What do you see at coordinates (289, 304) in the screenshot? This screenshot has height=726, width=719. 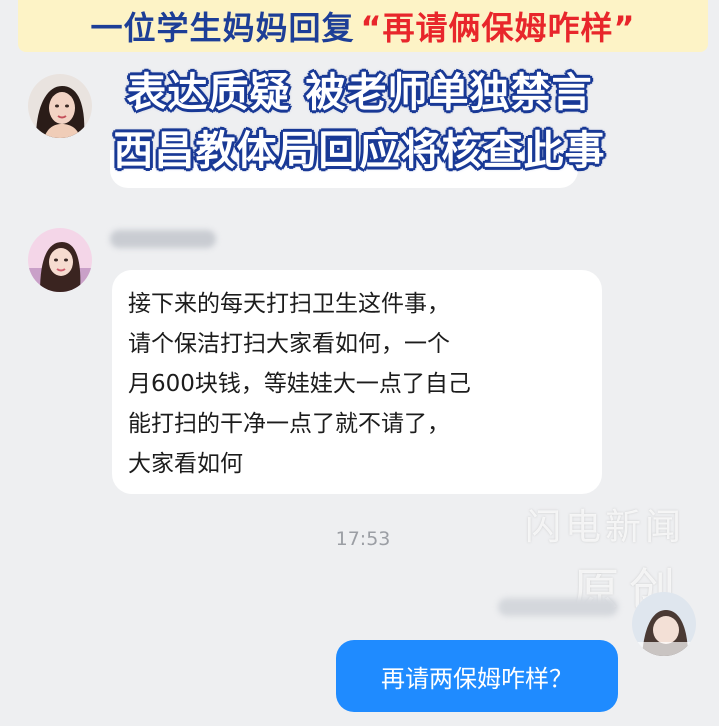 I see `message-line: 接下来的每天打扫卫生这件事，` at bounding box center [289, 304].